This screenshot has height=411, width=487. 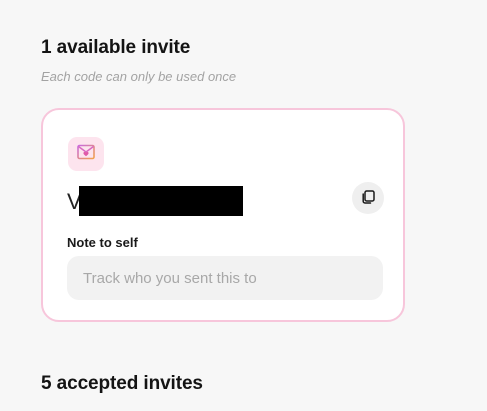 I want to click on envelope-heart-icon, so click(x=86, y=154).